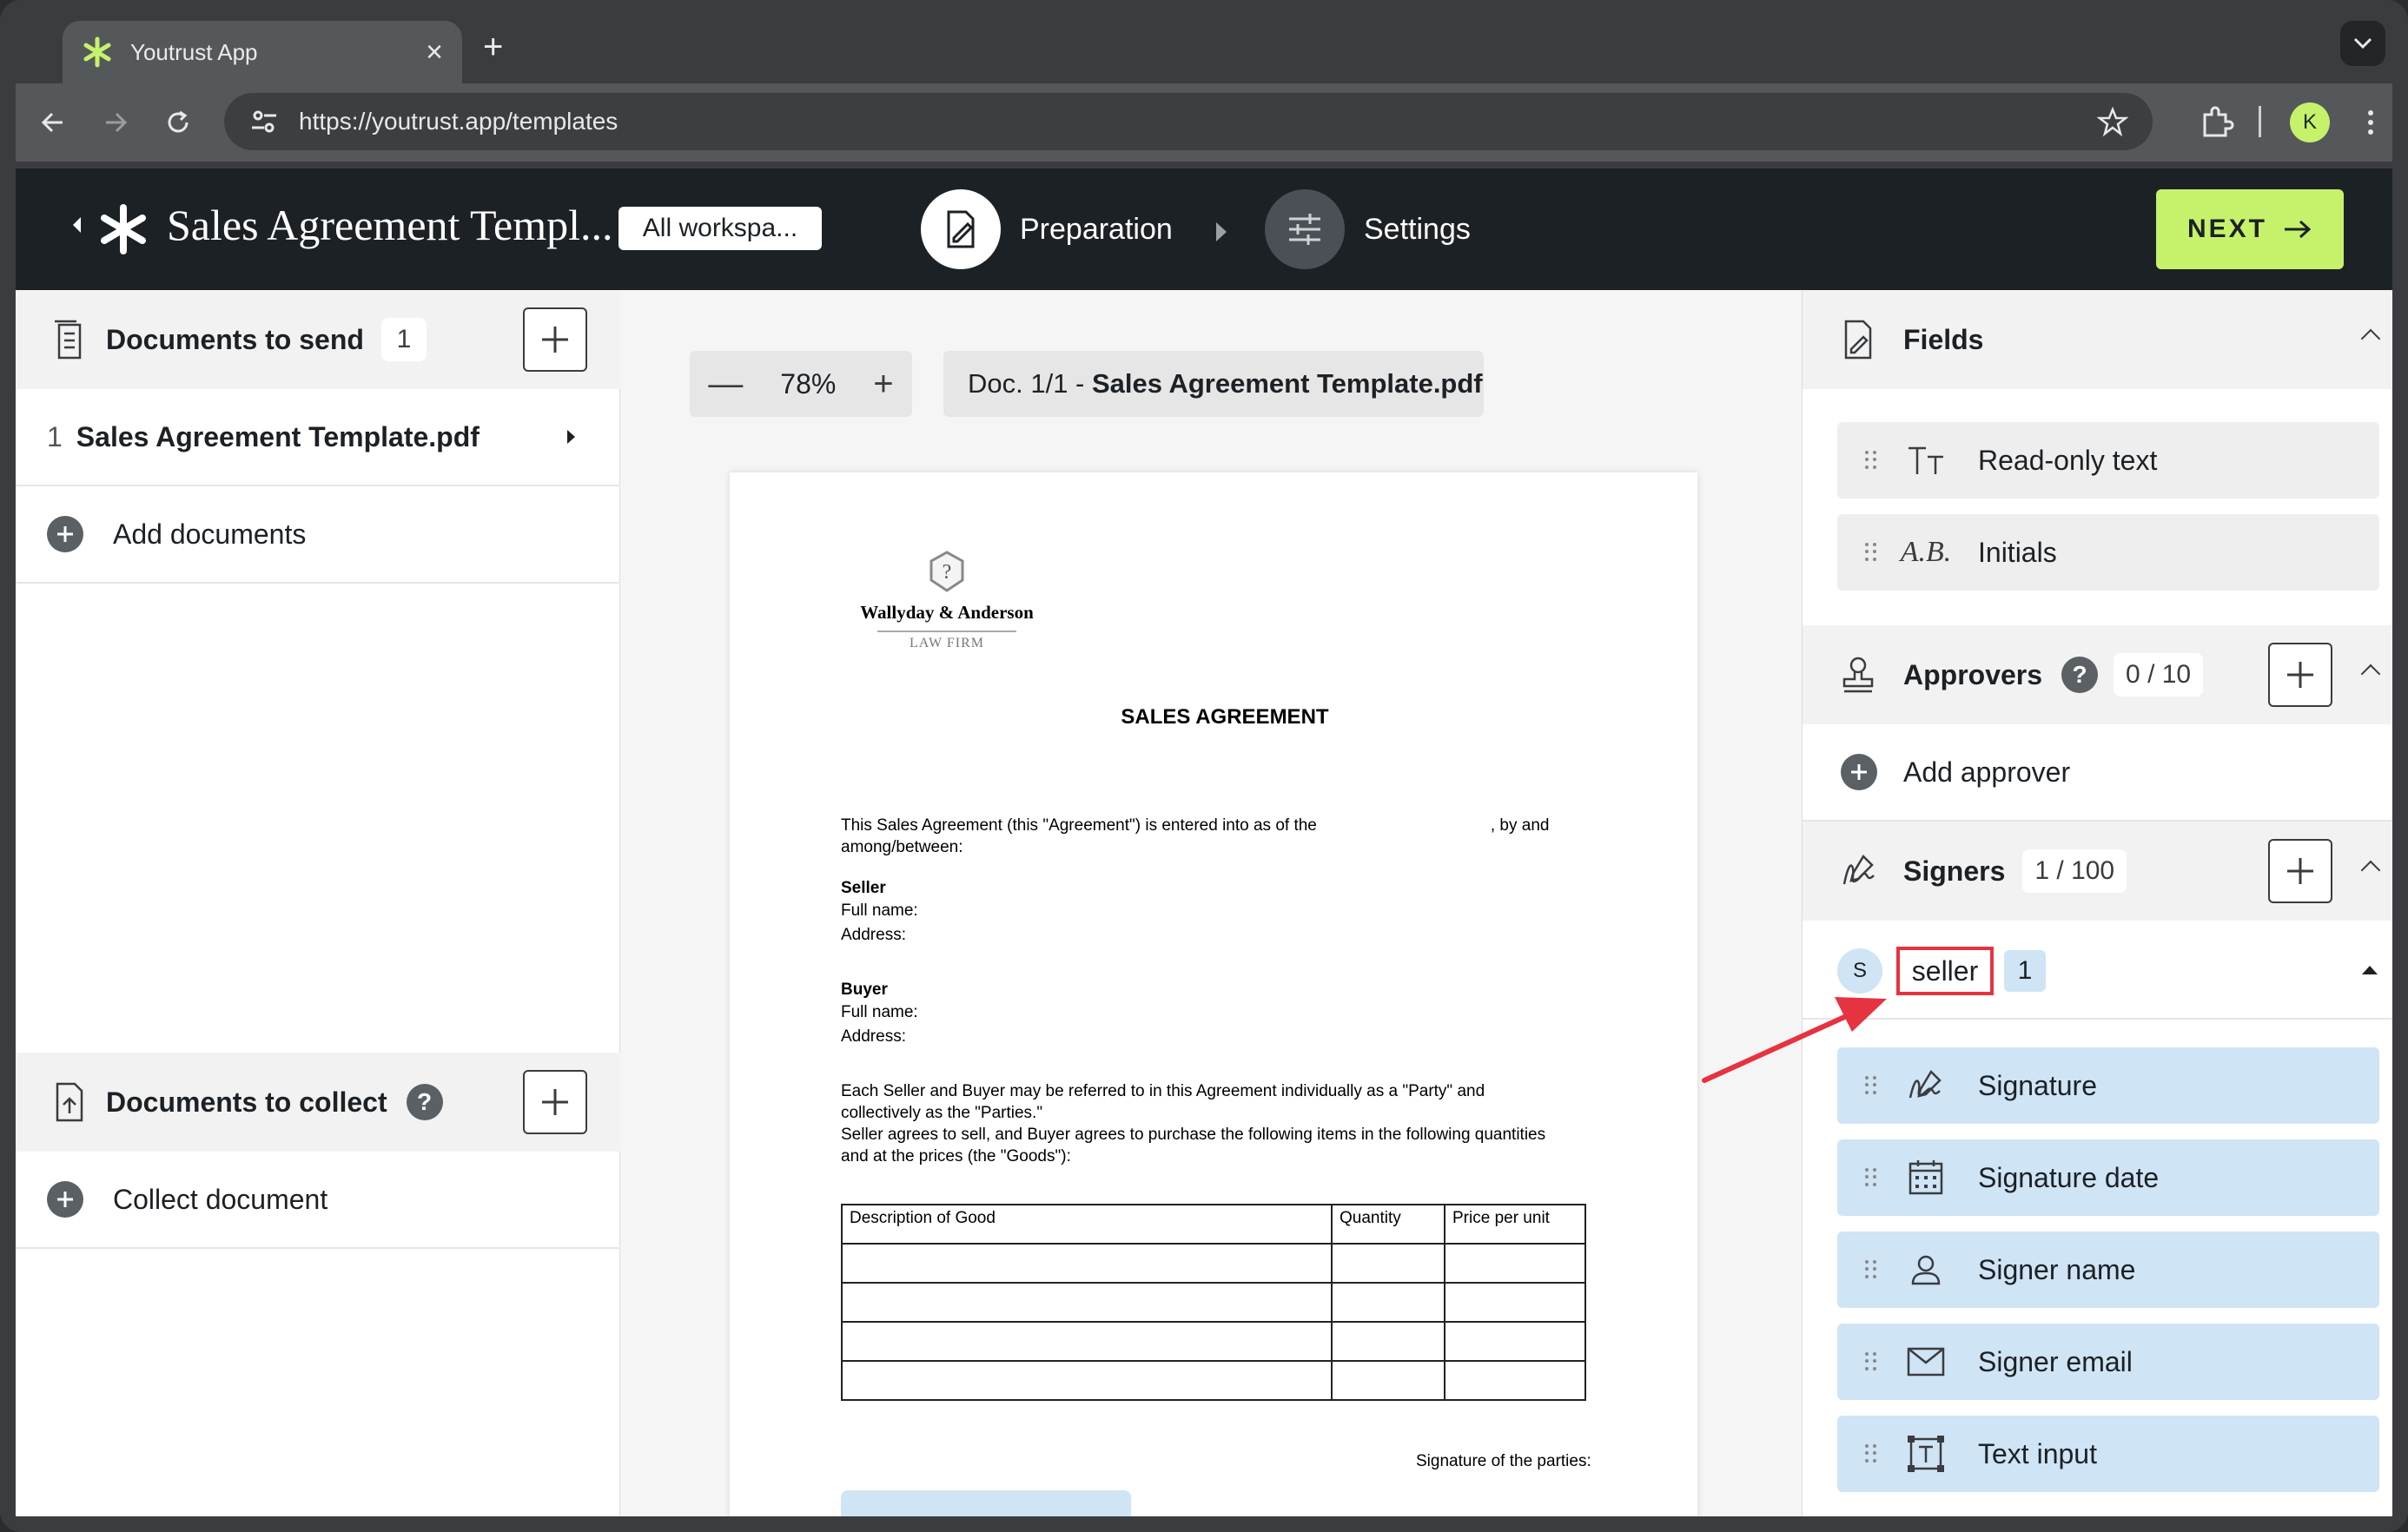  What do you see at coordinates (1926, 1086) in the screenshot?
I see `signature-icon` at bounding box center [1926, 1086].